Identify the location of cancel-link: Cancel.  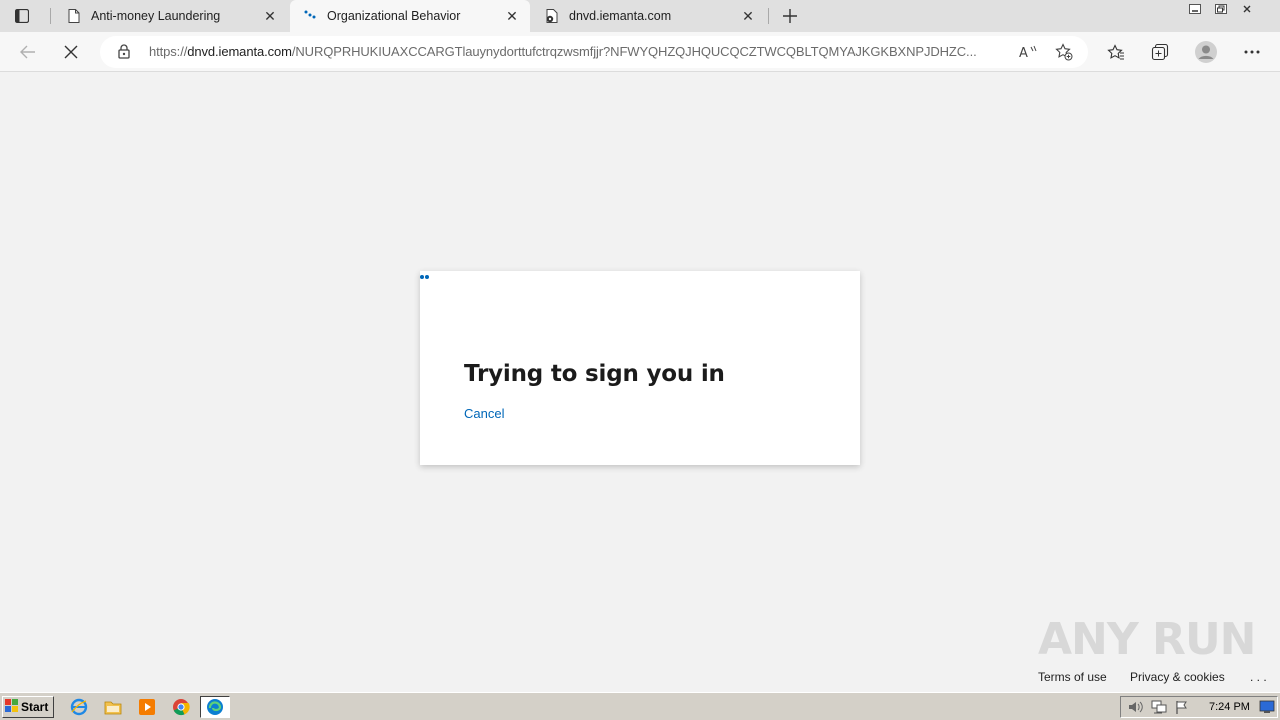
(484, 413).